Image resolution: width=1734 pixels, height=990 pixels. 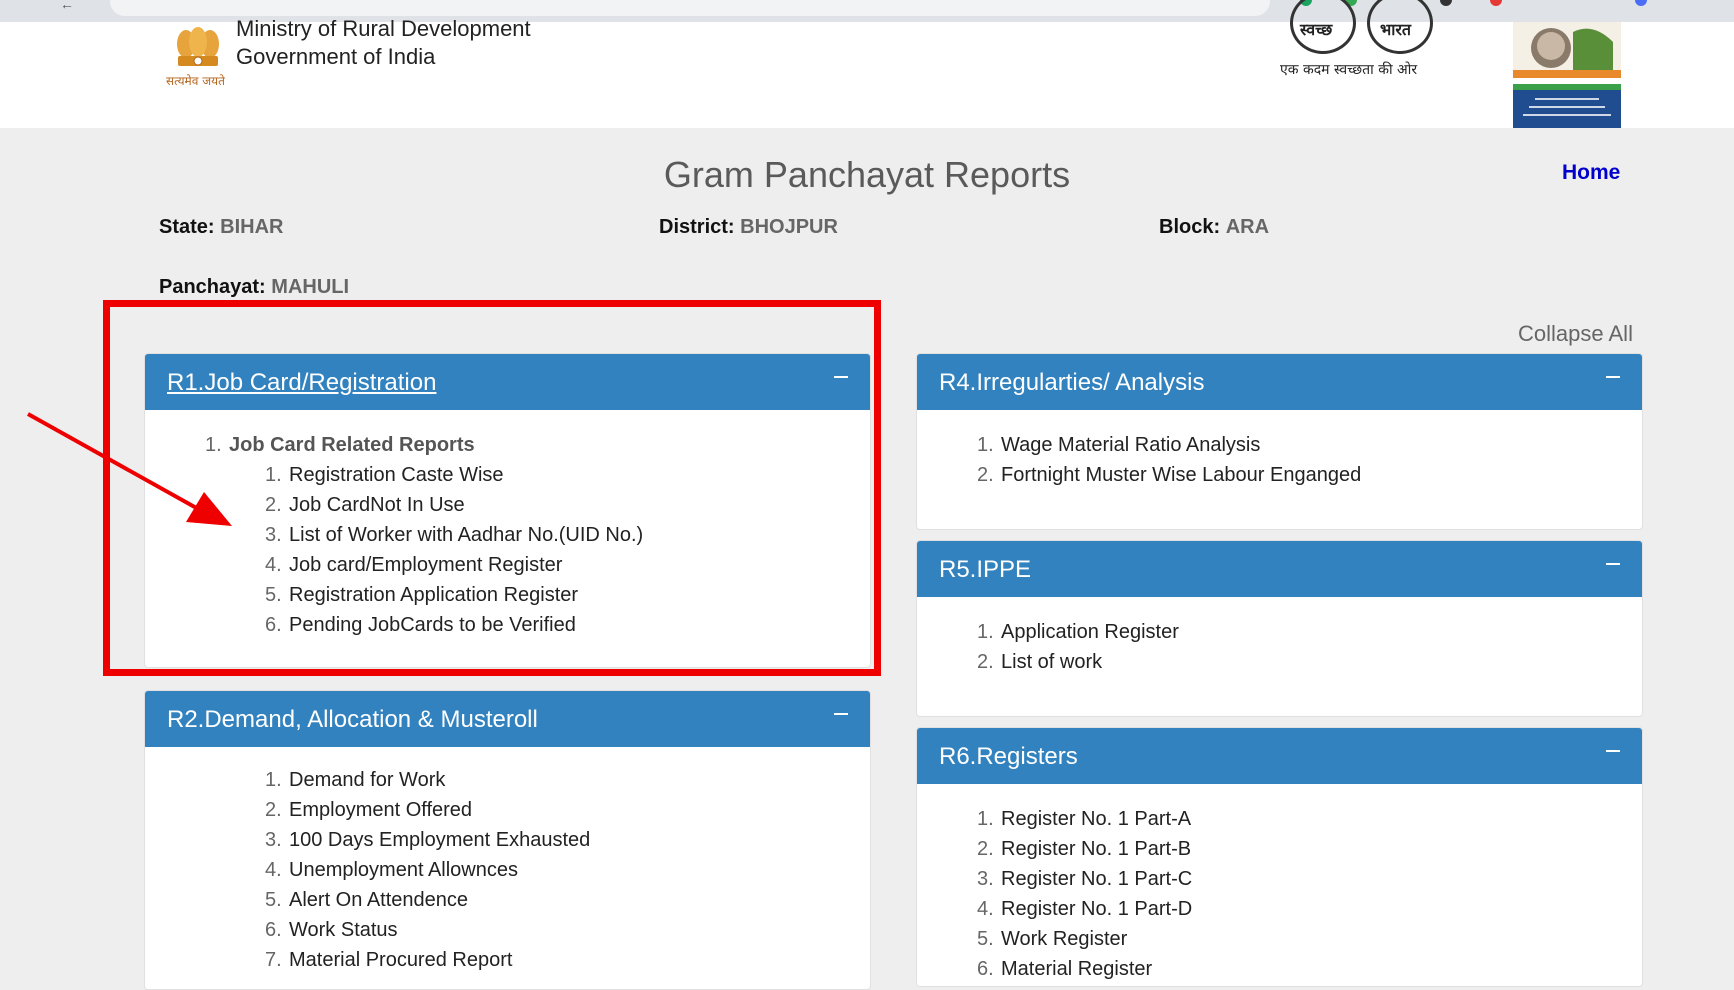 What do you see at coordinates (1084, 969) in the screenshot?
I see `list-item: 6. Material Register` at bounding box center [1084, 969].